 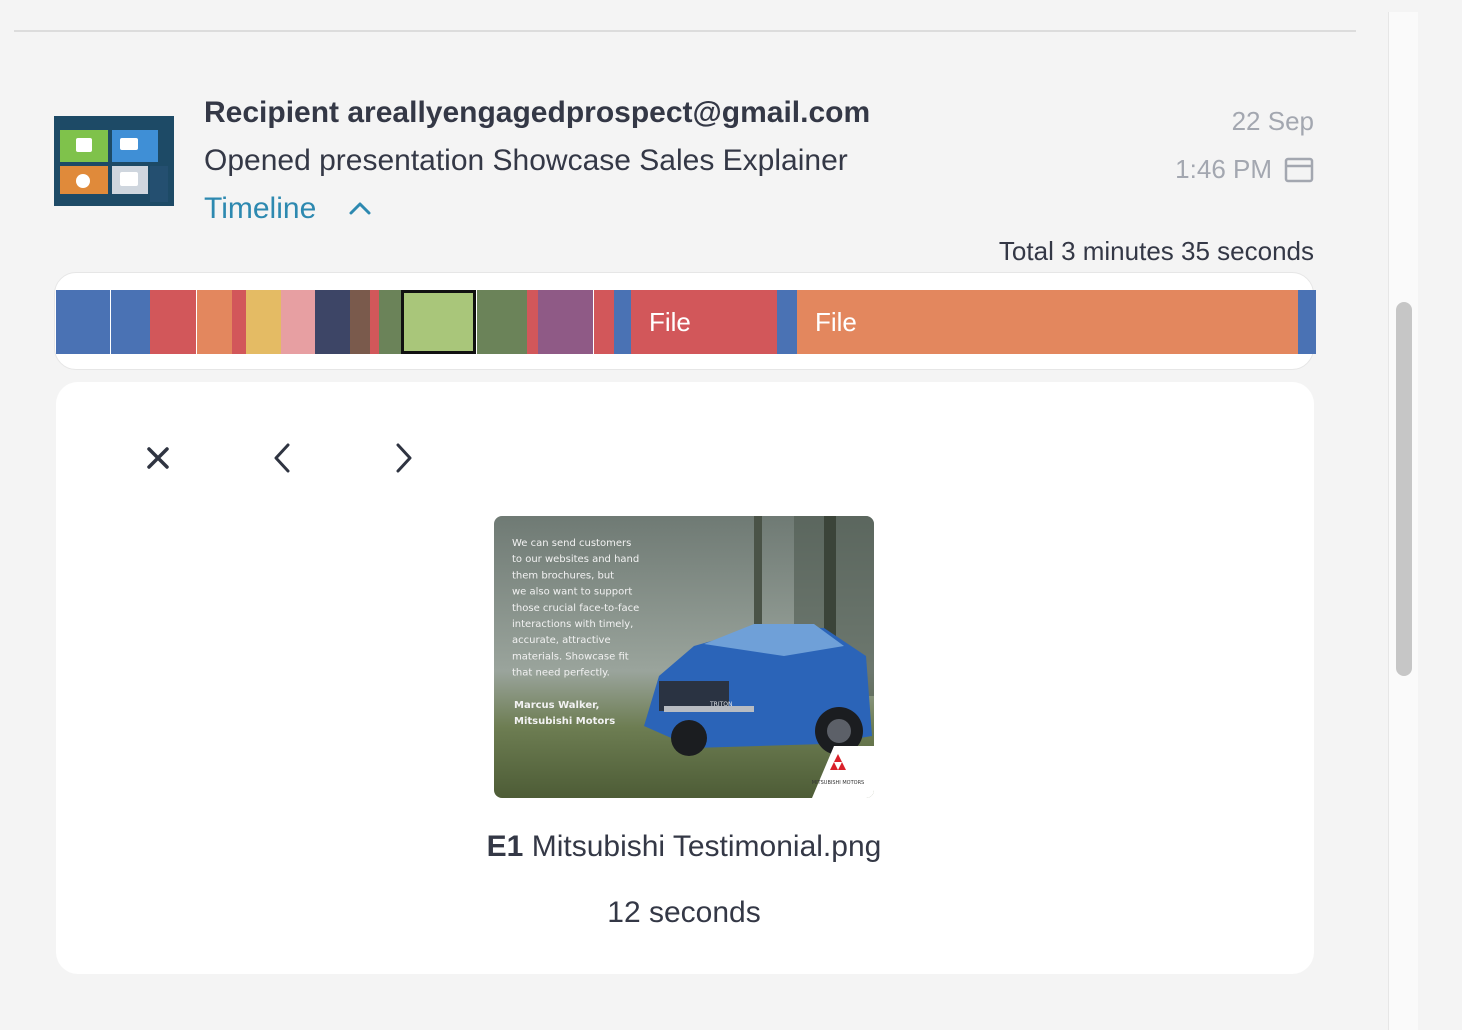 I want to click on scrollbar-thumb, so click(x=1404, y=489).